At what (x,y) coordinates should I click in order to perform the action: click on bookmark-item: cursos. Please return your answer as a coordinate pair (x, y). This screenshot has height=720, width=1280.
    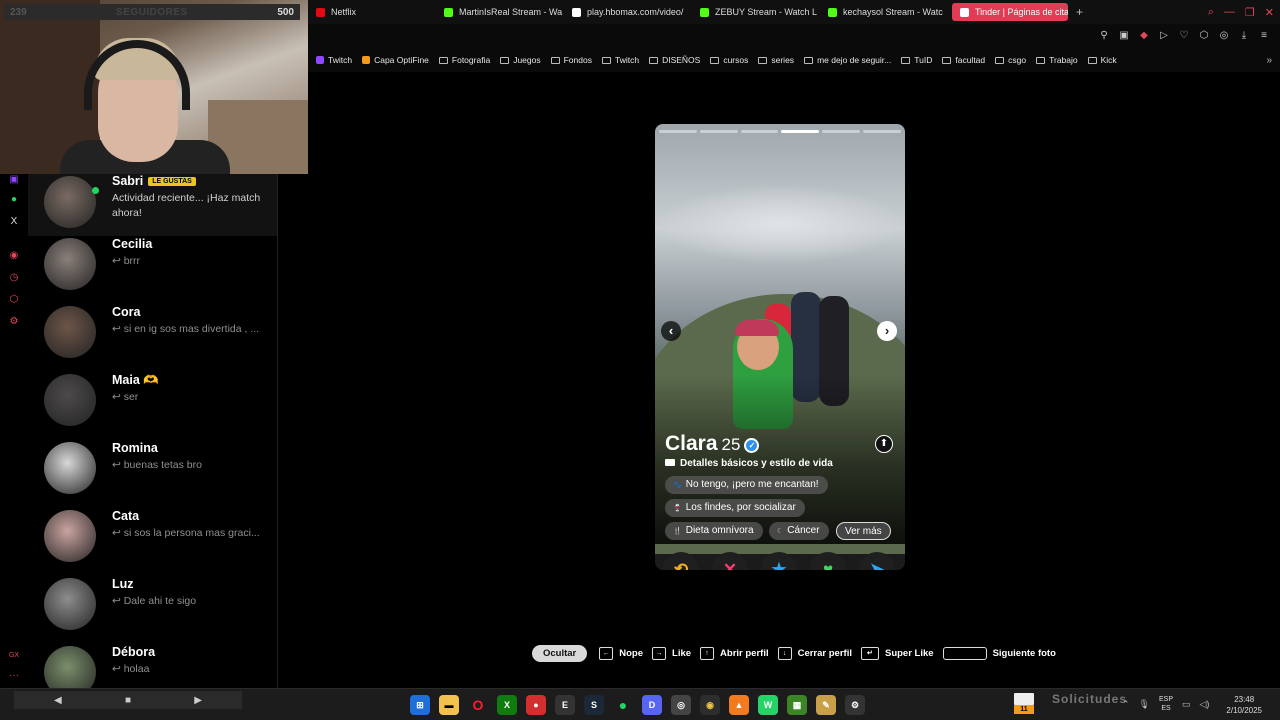
    Looking at the image, I should click on (729, 60).